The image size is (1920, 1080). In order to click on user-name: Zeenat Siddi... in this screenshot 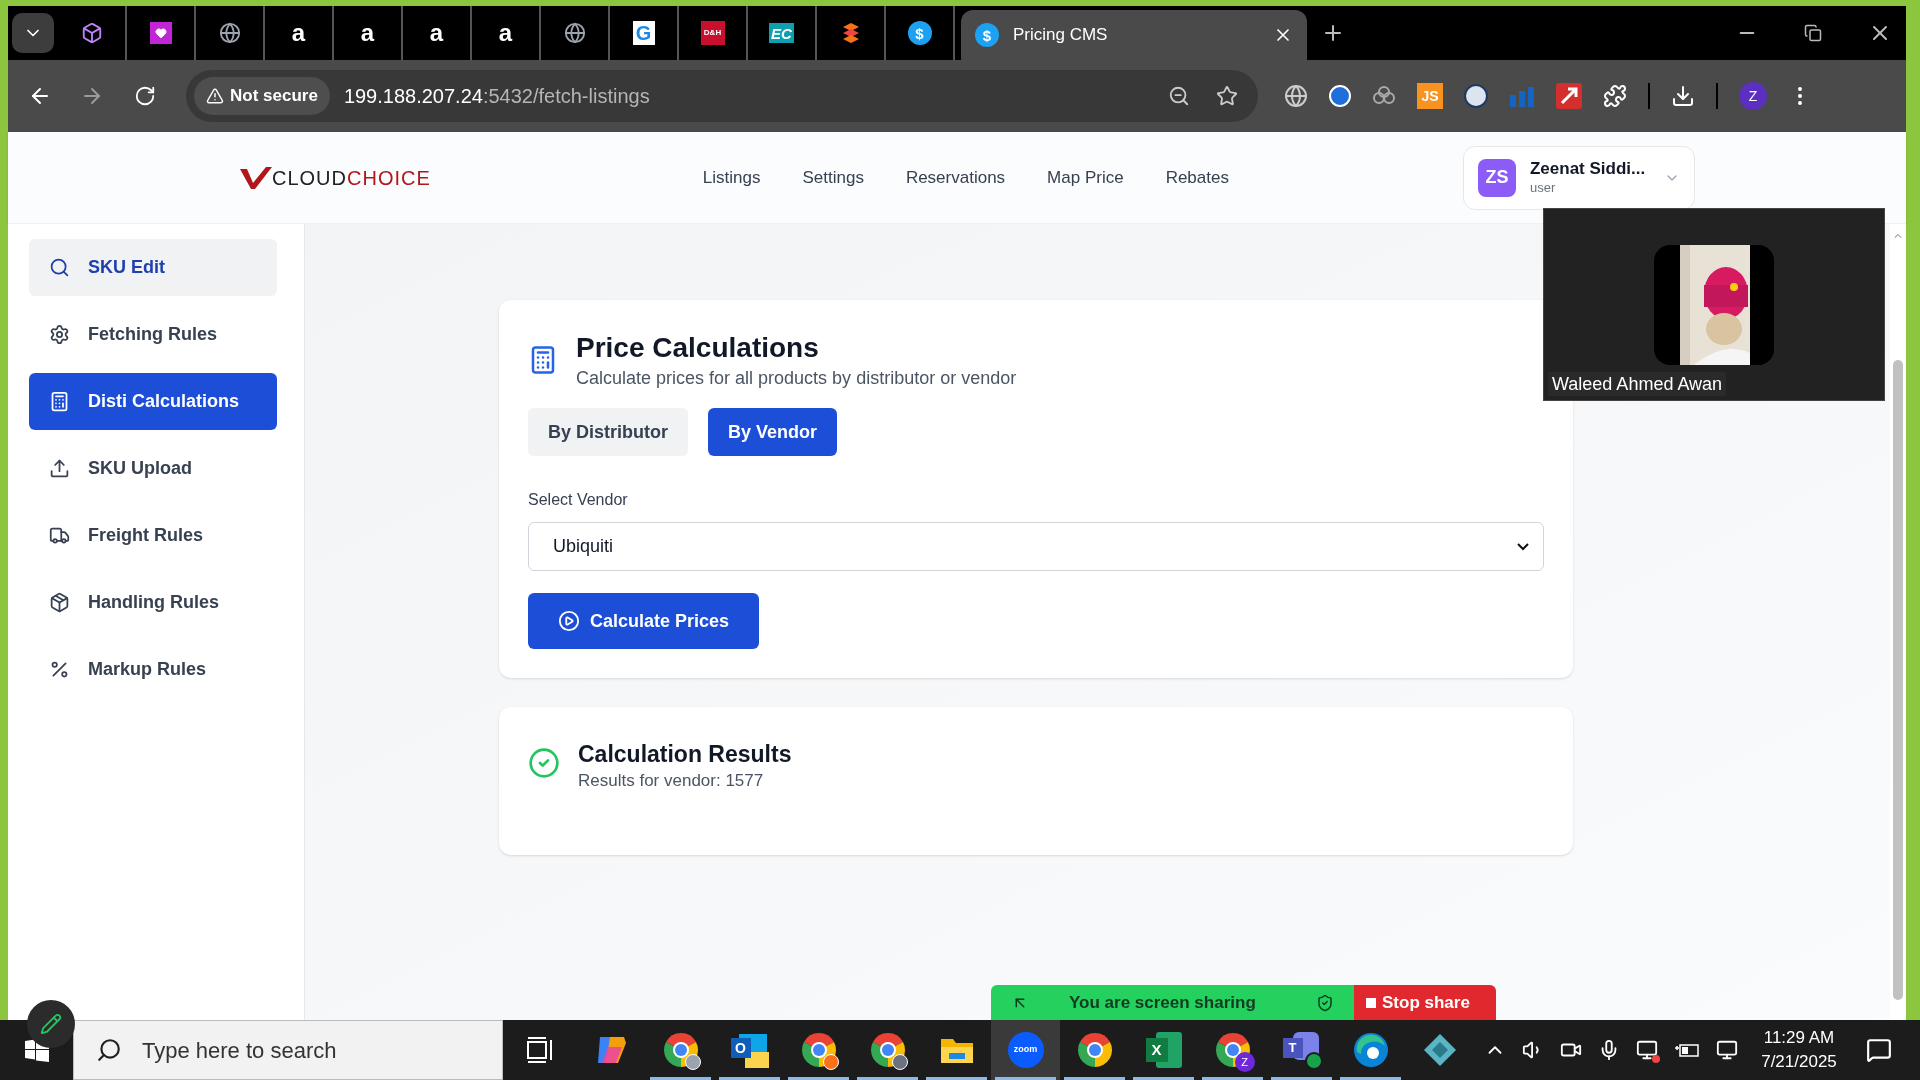, I will do `click(1588, 168)`.